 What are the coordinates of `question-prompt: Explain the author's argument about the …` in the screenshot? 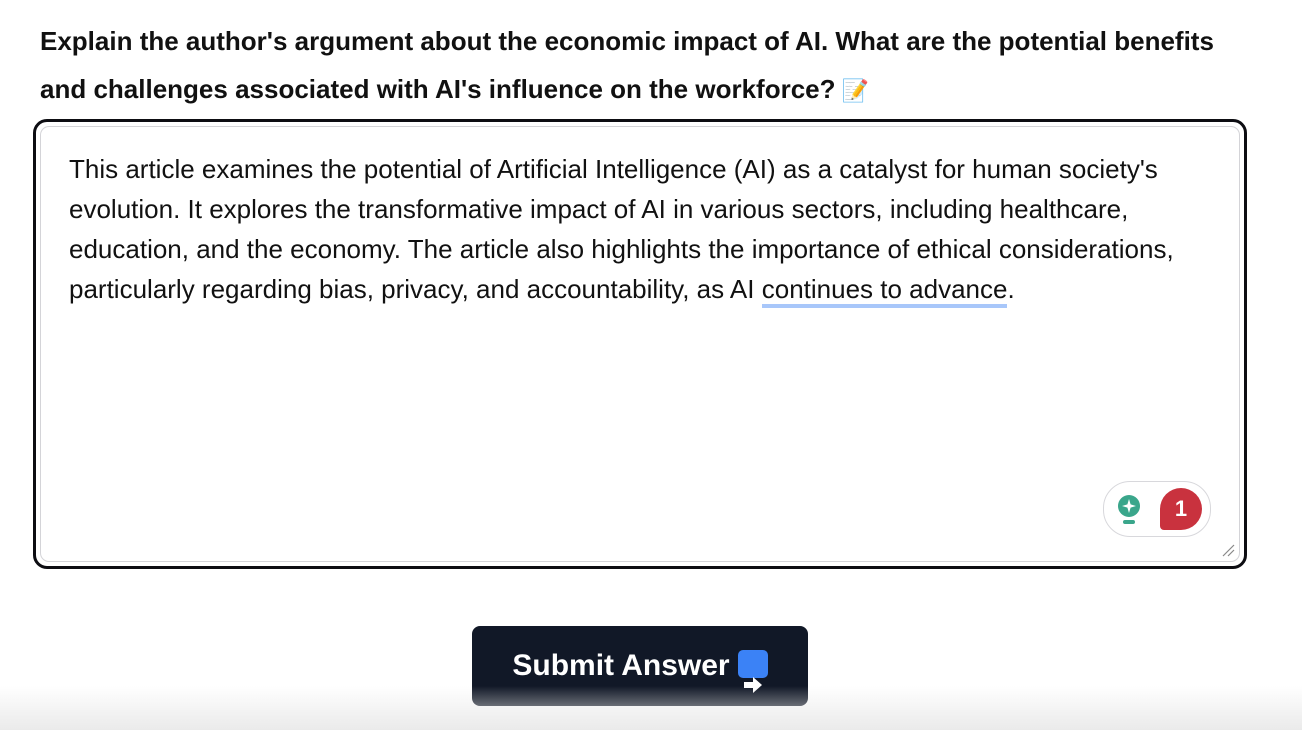 It's located at (640, 66).